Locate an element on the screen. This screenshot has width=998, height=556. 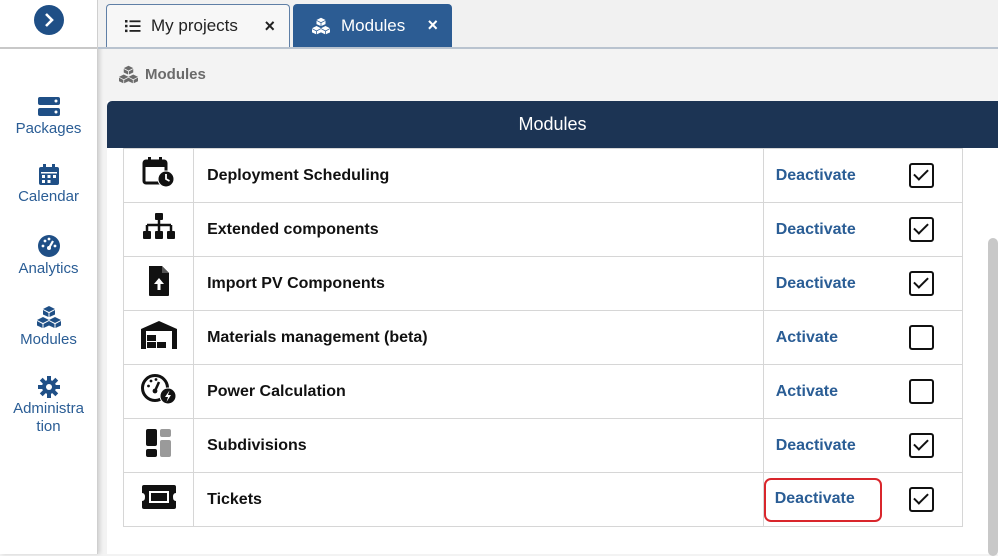
sidebar-item-label: Analytics is located at coordinates (48, 268).